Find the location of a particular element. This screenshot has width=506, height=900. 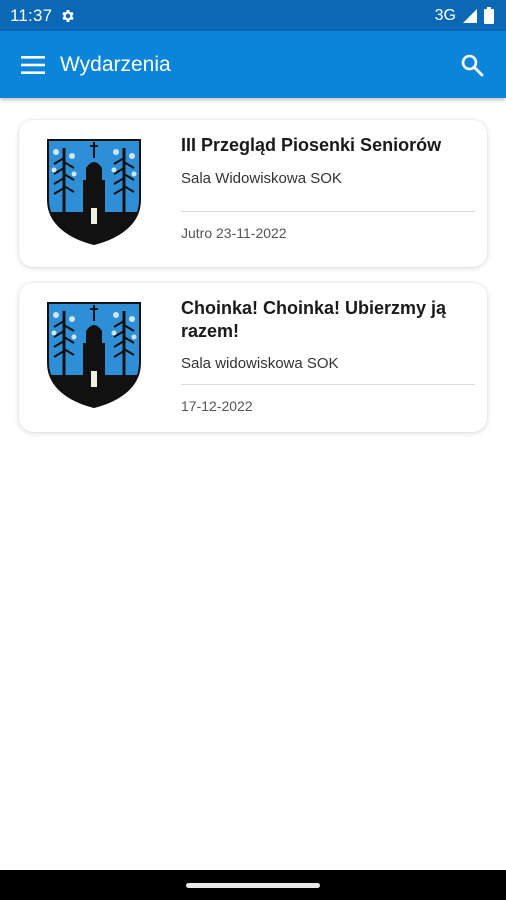

page-title: Wydarzenia is located at coordinates (115, 64).